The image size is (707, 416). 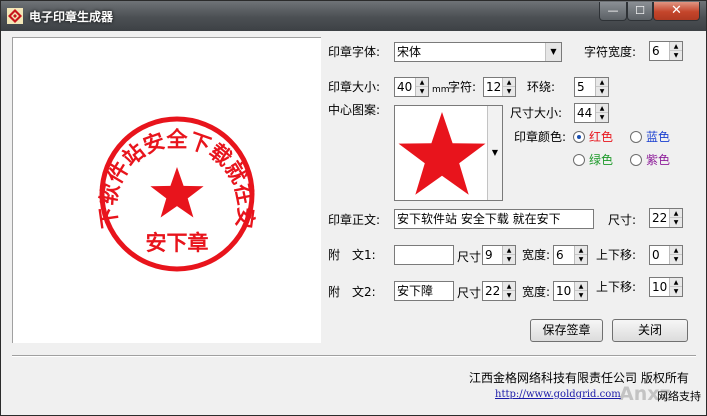 I want to click on chars-spinner: 12 ▲ ▼, so click(x=499, y=87).